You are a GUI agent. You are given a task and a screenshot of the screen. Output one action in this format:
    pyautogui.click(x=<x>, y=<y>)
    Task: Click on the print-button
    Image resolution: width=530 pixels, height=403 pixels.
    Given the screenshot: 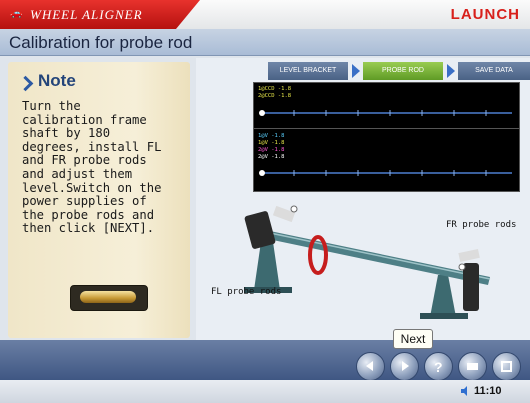 What is the action you would take?
    pyautogui.click(x=472, y=366)
    